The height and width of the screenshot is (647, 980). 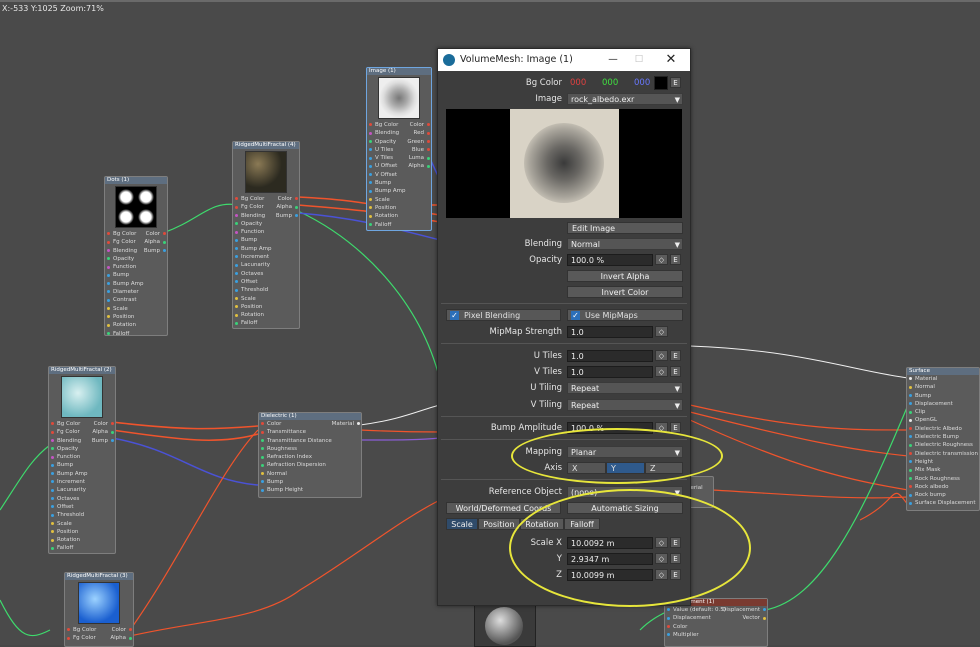 I want to click on input-port: Color, so click(x=310, y=424).